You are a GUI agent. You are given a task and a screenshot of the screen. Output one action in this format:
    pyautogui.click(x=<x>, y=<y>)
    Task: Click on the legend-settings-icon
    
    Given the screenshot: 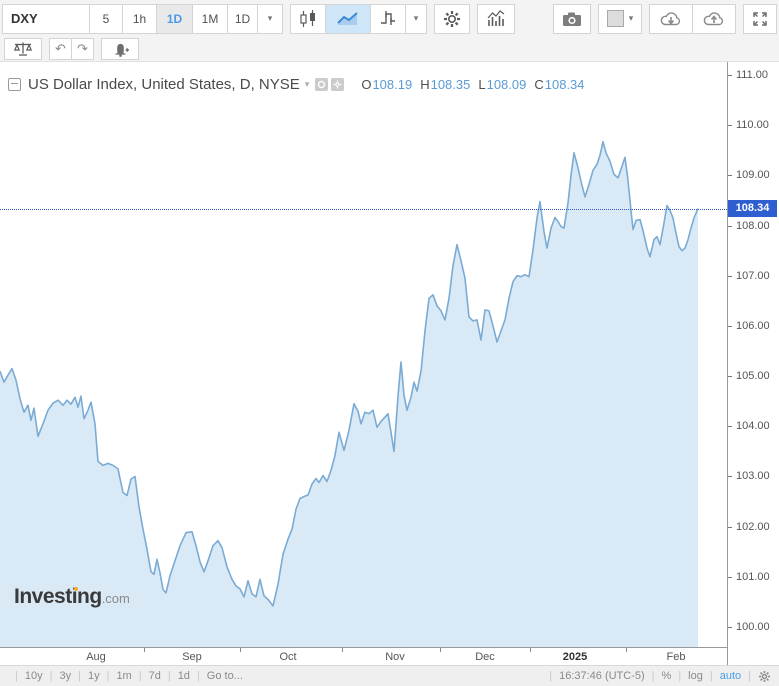 What is the action you would take?
    pyautogui.click(x=338, y=84)
    